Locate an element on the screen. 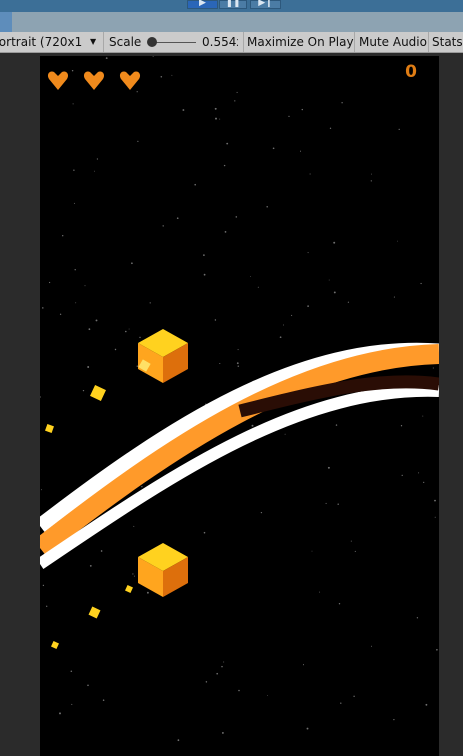 The image size is (463, 756). stats-toggle: Stats is located at coordinates (447, 42).